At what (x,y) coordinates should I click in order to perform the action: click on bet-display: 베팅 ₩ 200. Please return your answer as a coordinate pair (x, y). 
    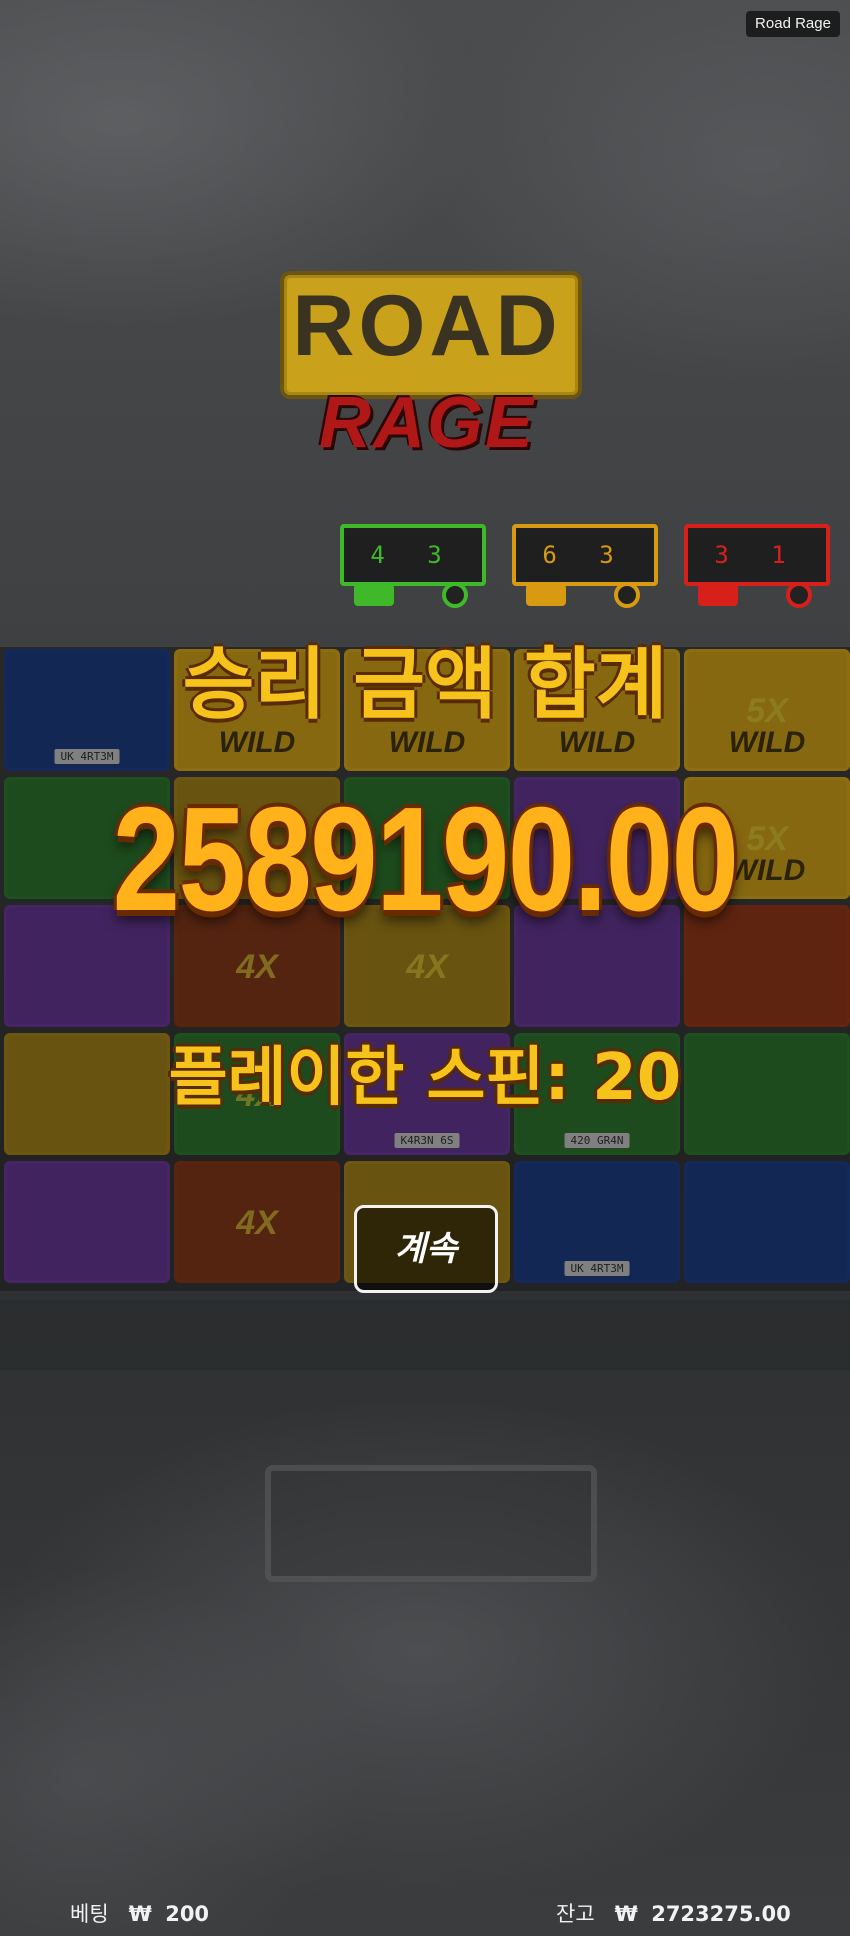
    Looking at the image, I should click on (139, 1914).